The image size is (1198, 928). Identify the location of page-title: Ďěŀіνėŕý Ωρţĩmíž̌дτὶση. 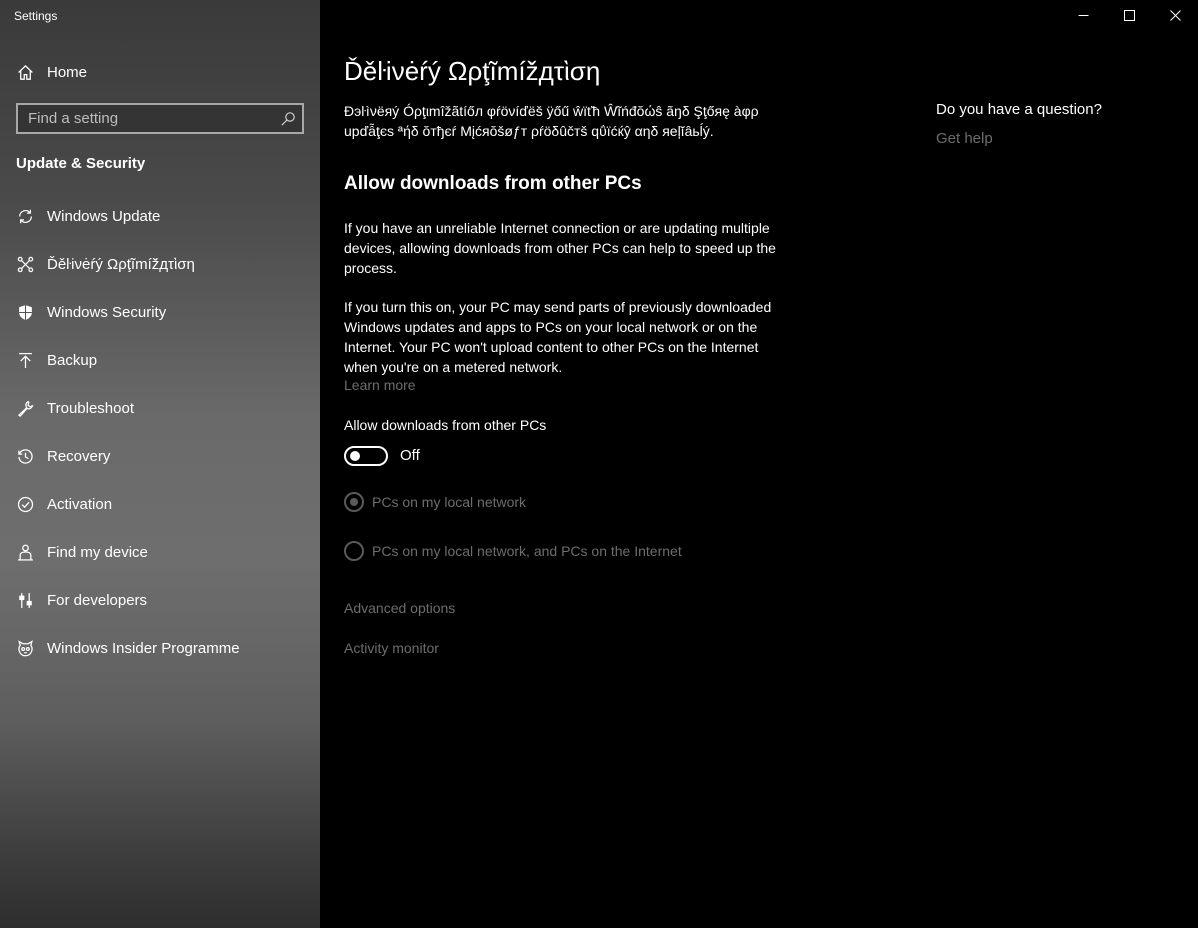
(472, 71).